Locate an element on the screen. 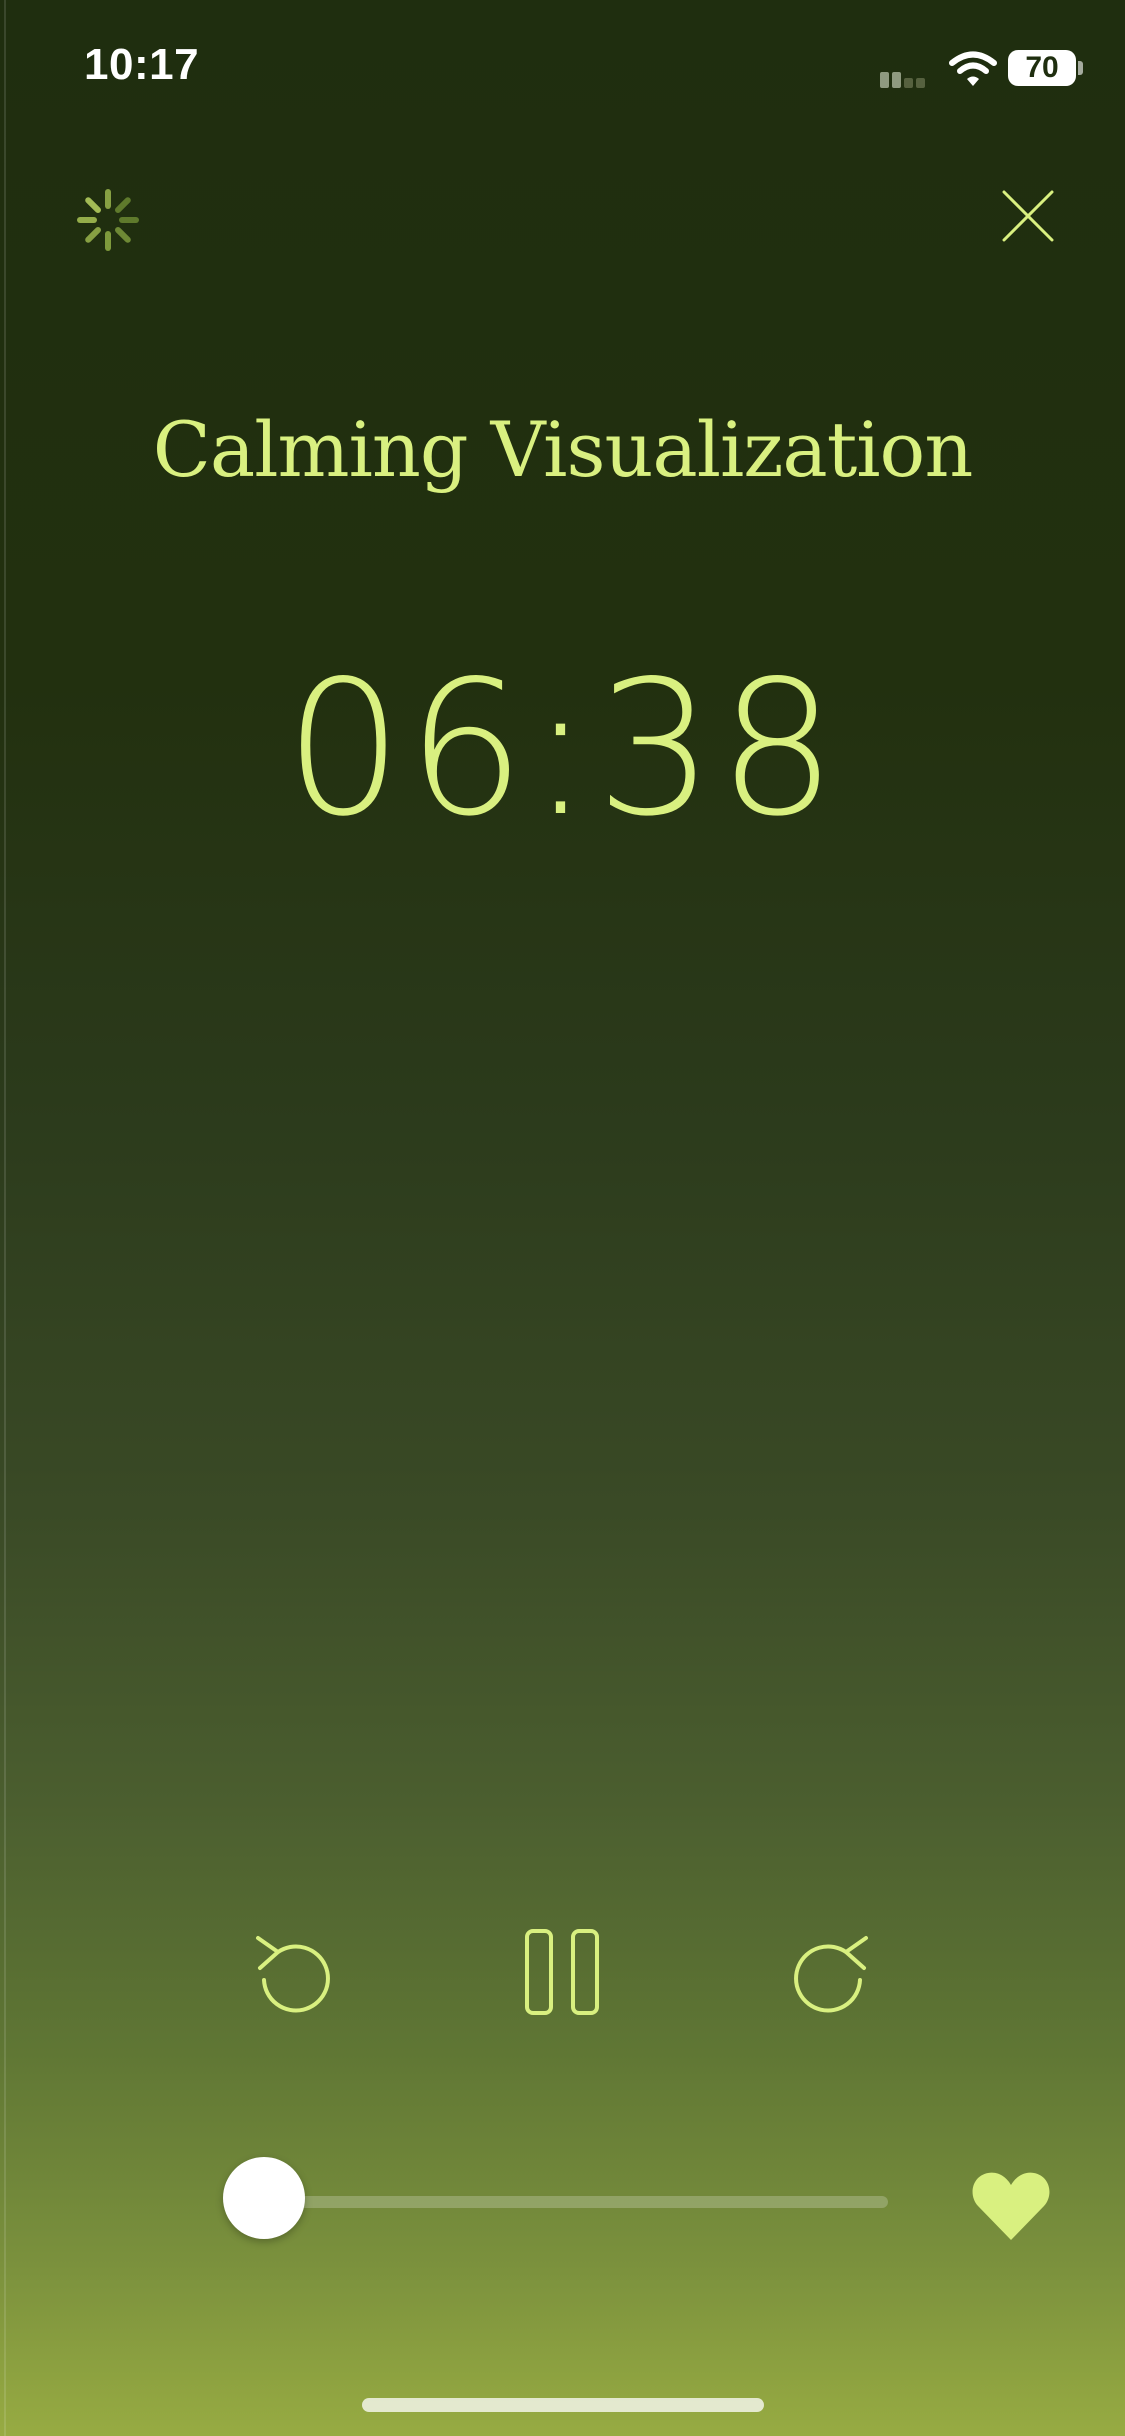 The image size is (1125, 2436). progress-track is located at coordinates (563, 2202).